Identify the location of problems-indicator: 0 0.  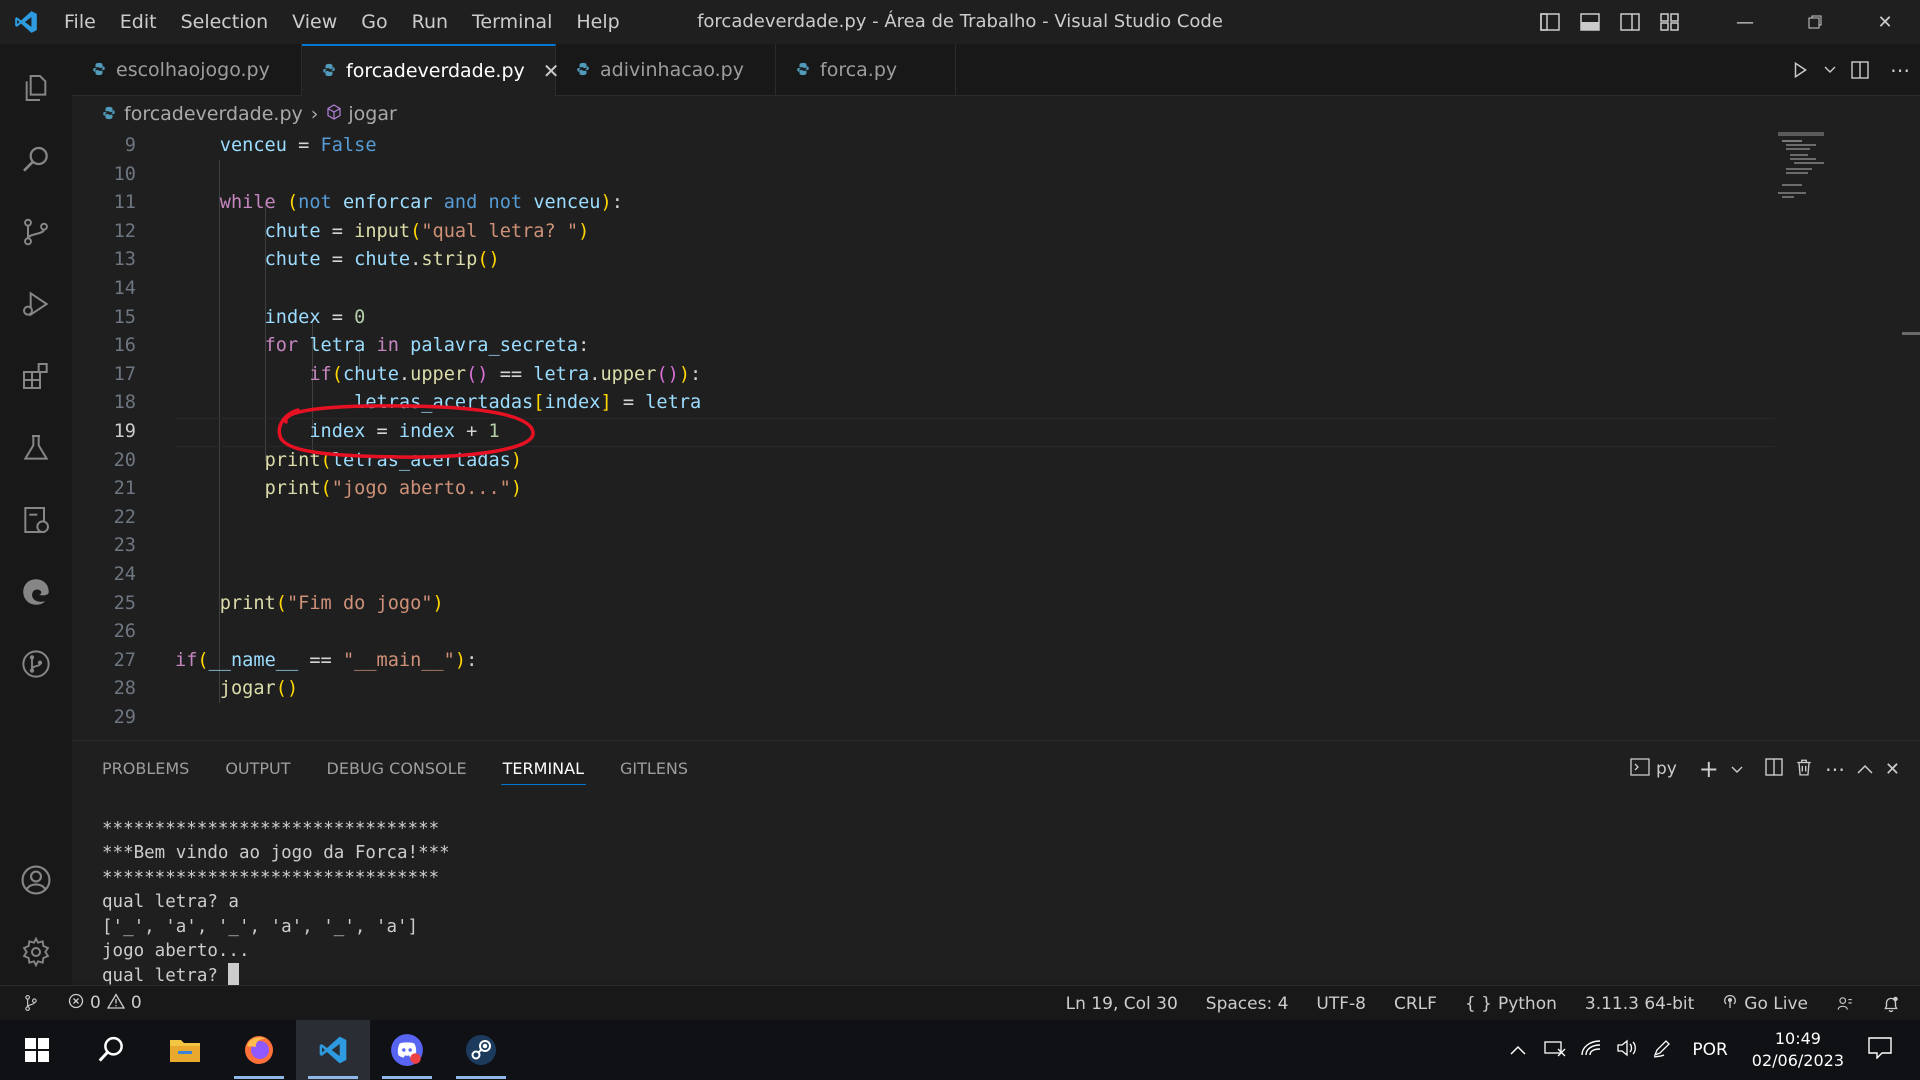
(105, 1003).